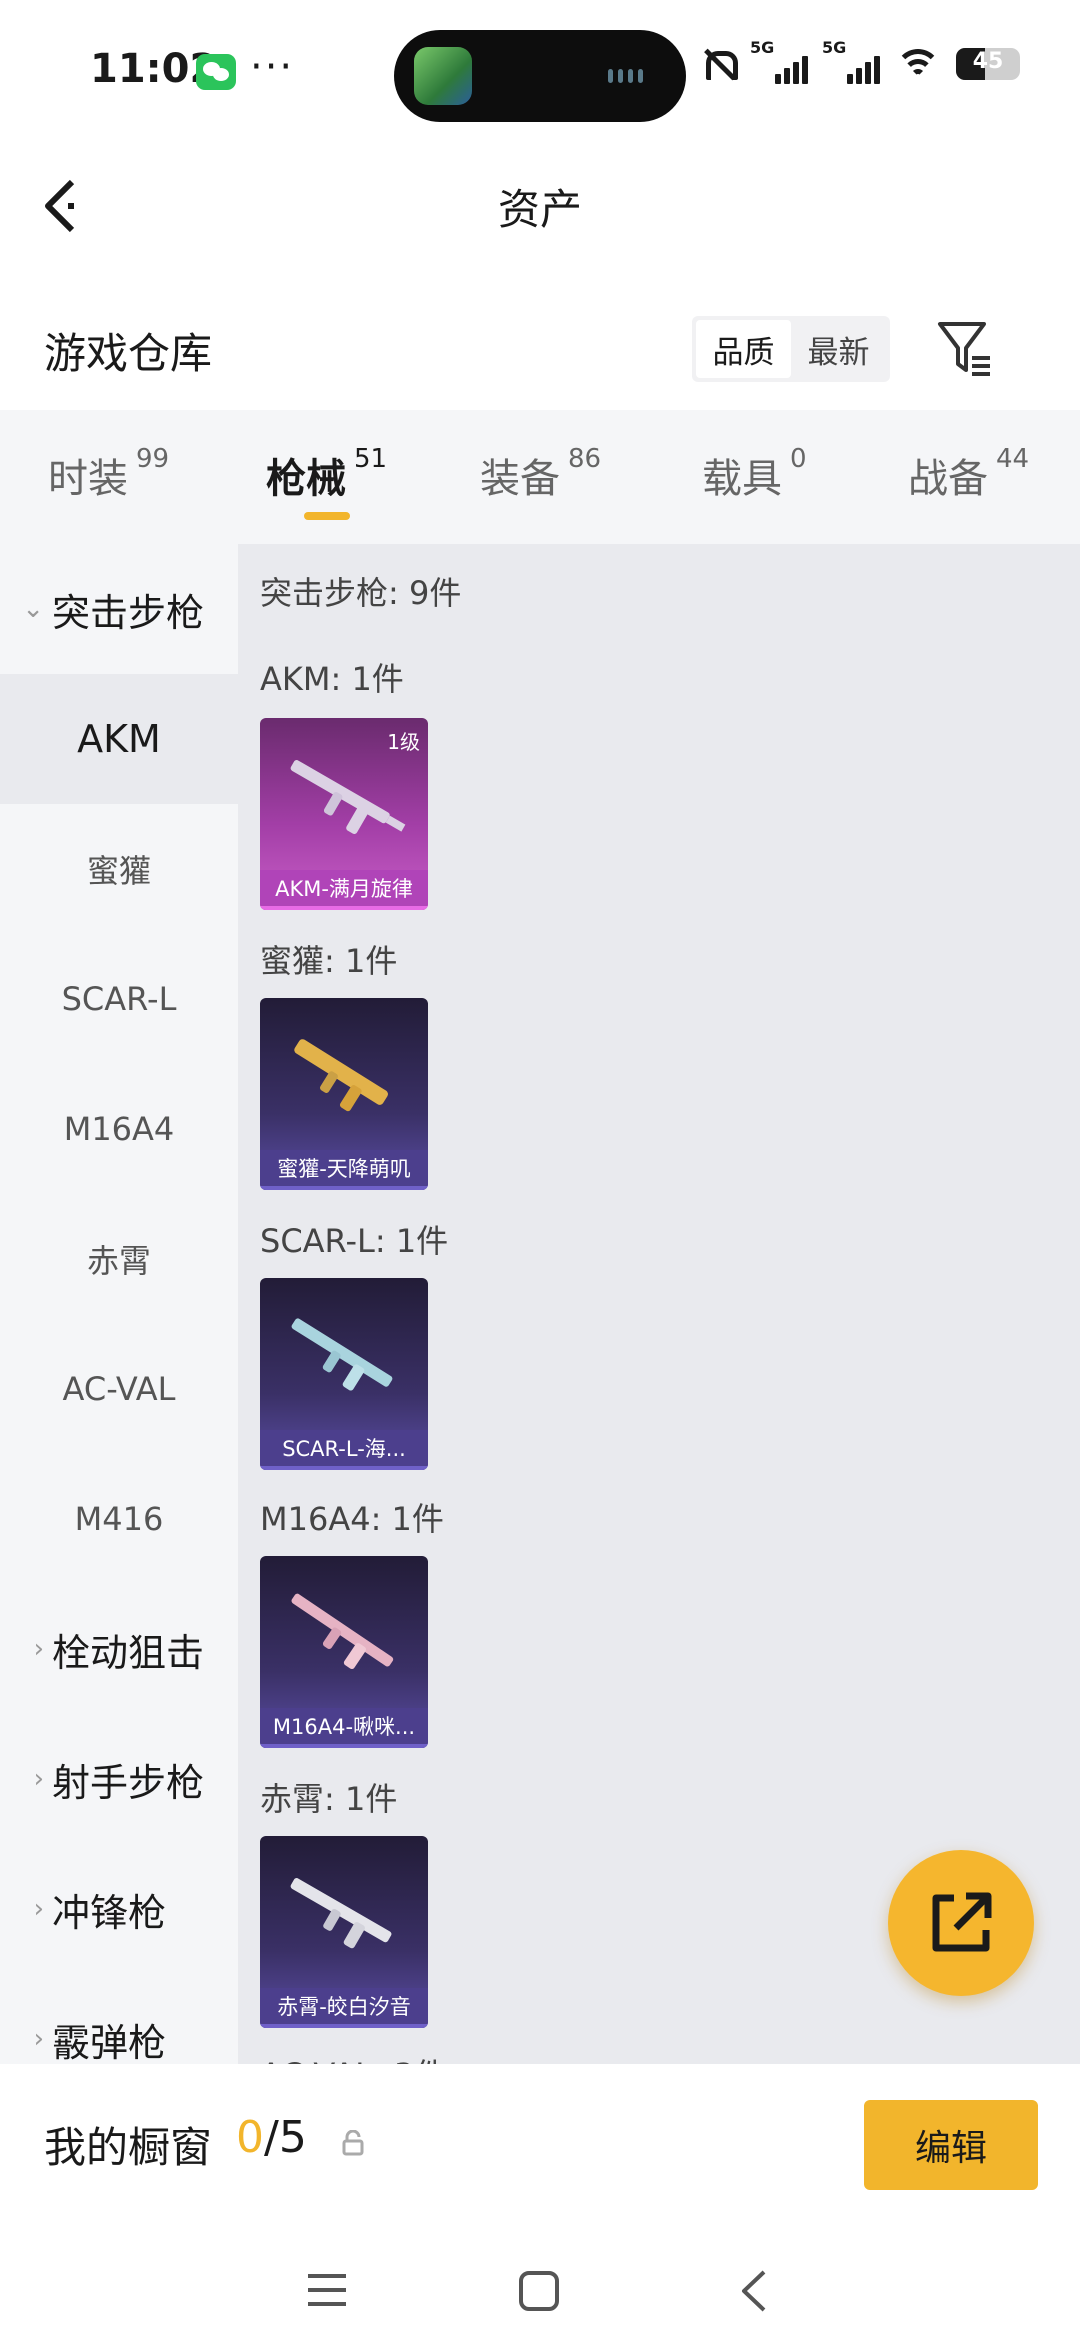  Describe the element at coordinates (344, 890) in the screenshot. I see `weapon-card-name: AKM-满月旋律` at that location.